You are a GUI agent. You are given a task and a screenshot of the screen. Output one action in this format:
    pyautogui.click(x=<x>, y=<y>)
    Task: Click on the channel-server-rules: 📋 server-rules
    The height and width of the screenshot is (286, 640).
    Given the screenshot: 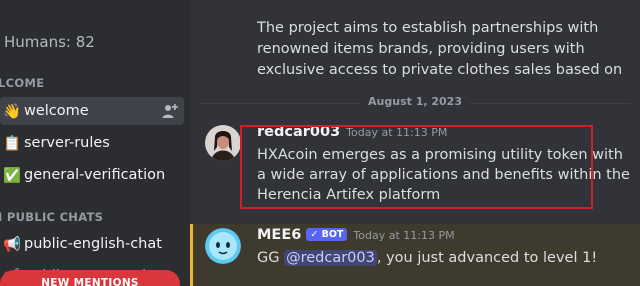 What is the action you would take?
    pyautogui.click(x=92, y=143)
    